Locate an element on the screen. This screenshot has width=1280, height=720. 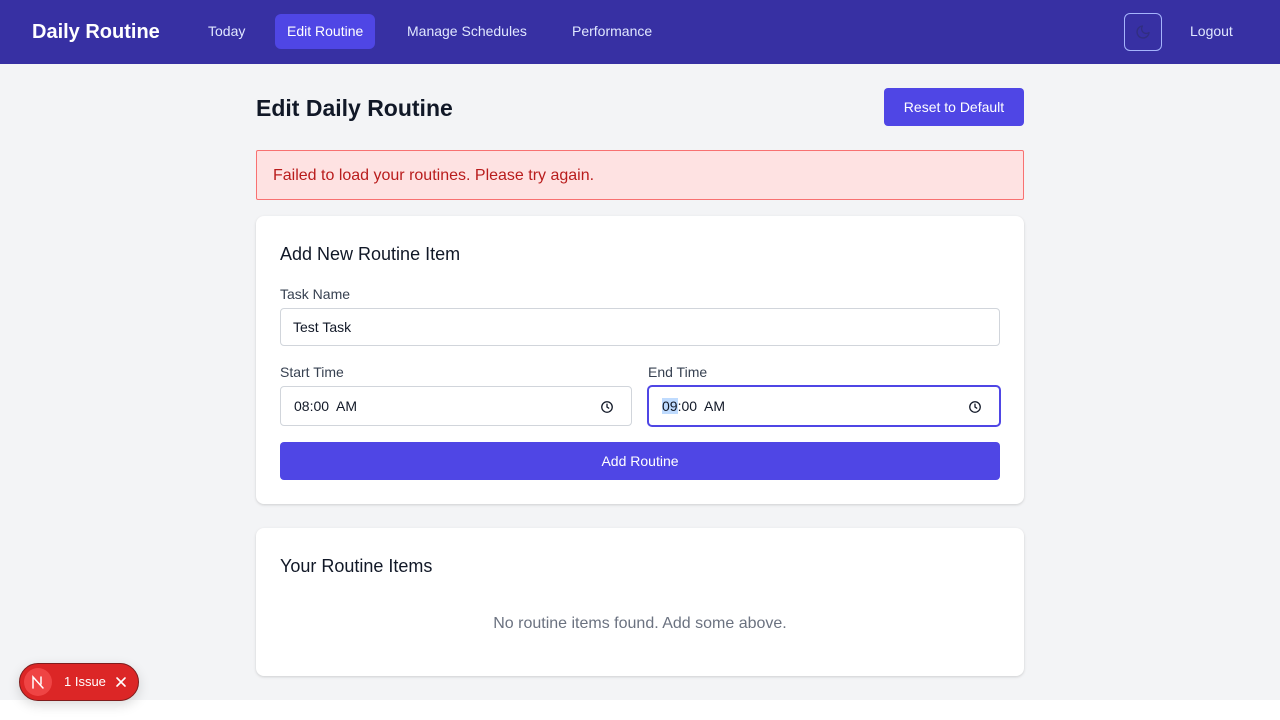
add-routine-title: Add New Routine Item is located at coordinates (370, 254).